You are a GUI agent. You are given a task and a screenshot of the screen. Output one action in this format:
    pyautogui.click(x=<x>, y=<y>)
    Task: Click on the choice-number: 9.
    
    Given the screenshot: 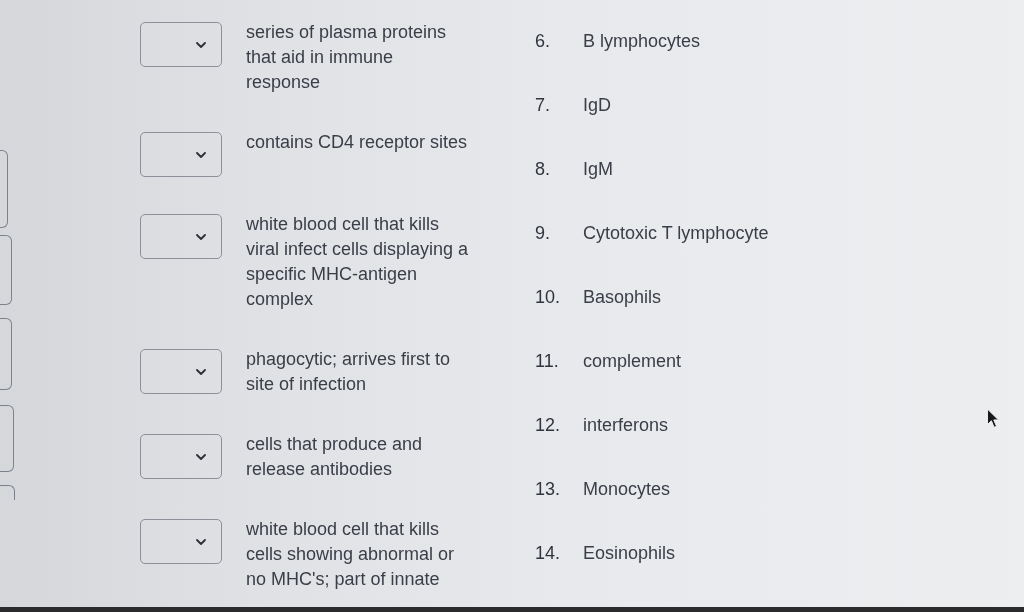 What is the action you would take?
    pyautogui.click(x=543, y=233)
    